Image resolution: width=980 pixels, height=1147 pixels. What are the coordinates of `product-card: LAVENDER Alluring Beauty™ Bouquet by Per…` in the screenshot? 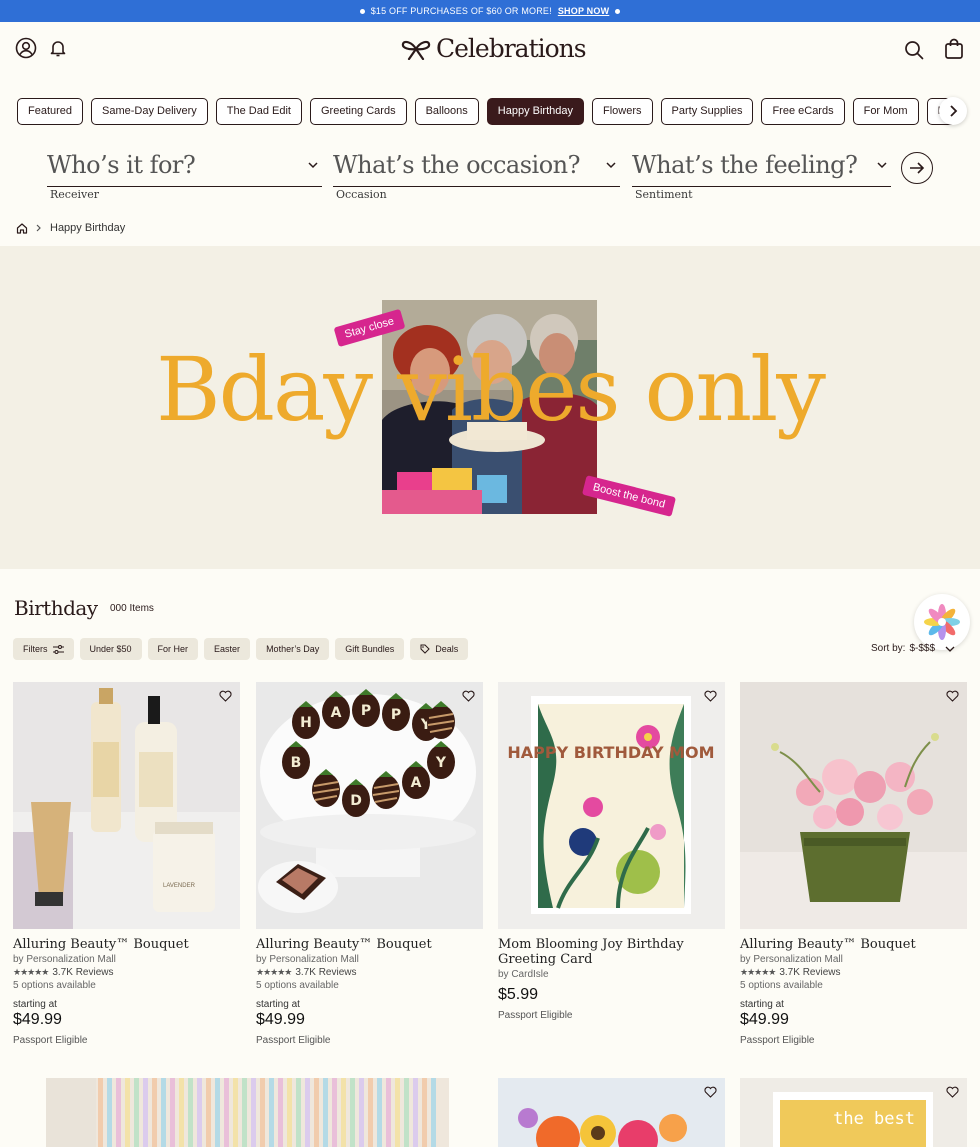 It's located at (126, 864).